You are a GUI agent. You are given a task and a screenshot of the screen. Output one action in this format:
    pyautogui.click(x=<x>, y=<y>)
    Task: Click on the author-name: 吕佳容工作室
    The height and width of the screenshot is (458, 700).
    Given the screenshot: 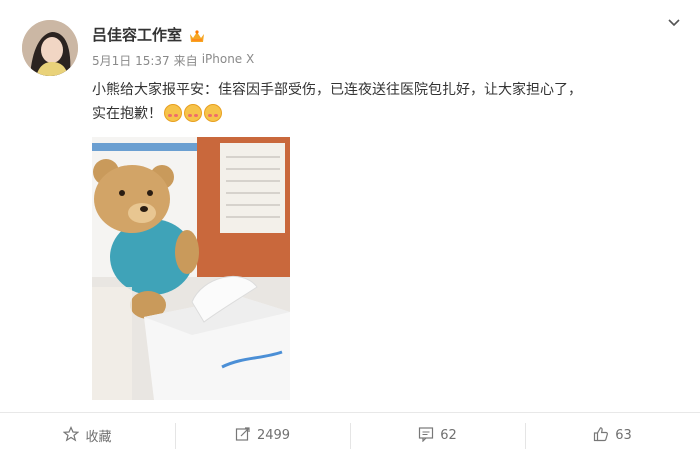 What is the action you would take?
    pyautogui.click(x=137, y=34)
    